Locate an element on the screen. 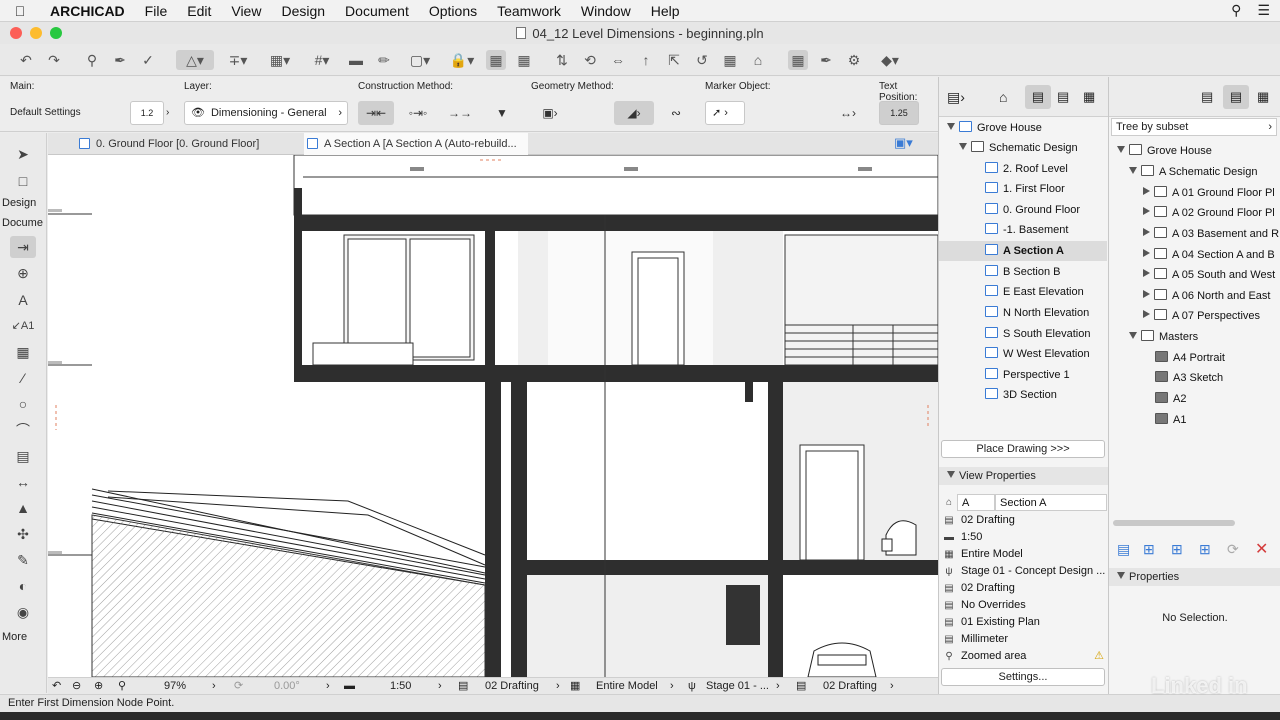 The width and height of the screenshot is (1280, 720). worksheet-tool-icon: ◐ is located at coordinates (23, 586).